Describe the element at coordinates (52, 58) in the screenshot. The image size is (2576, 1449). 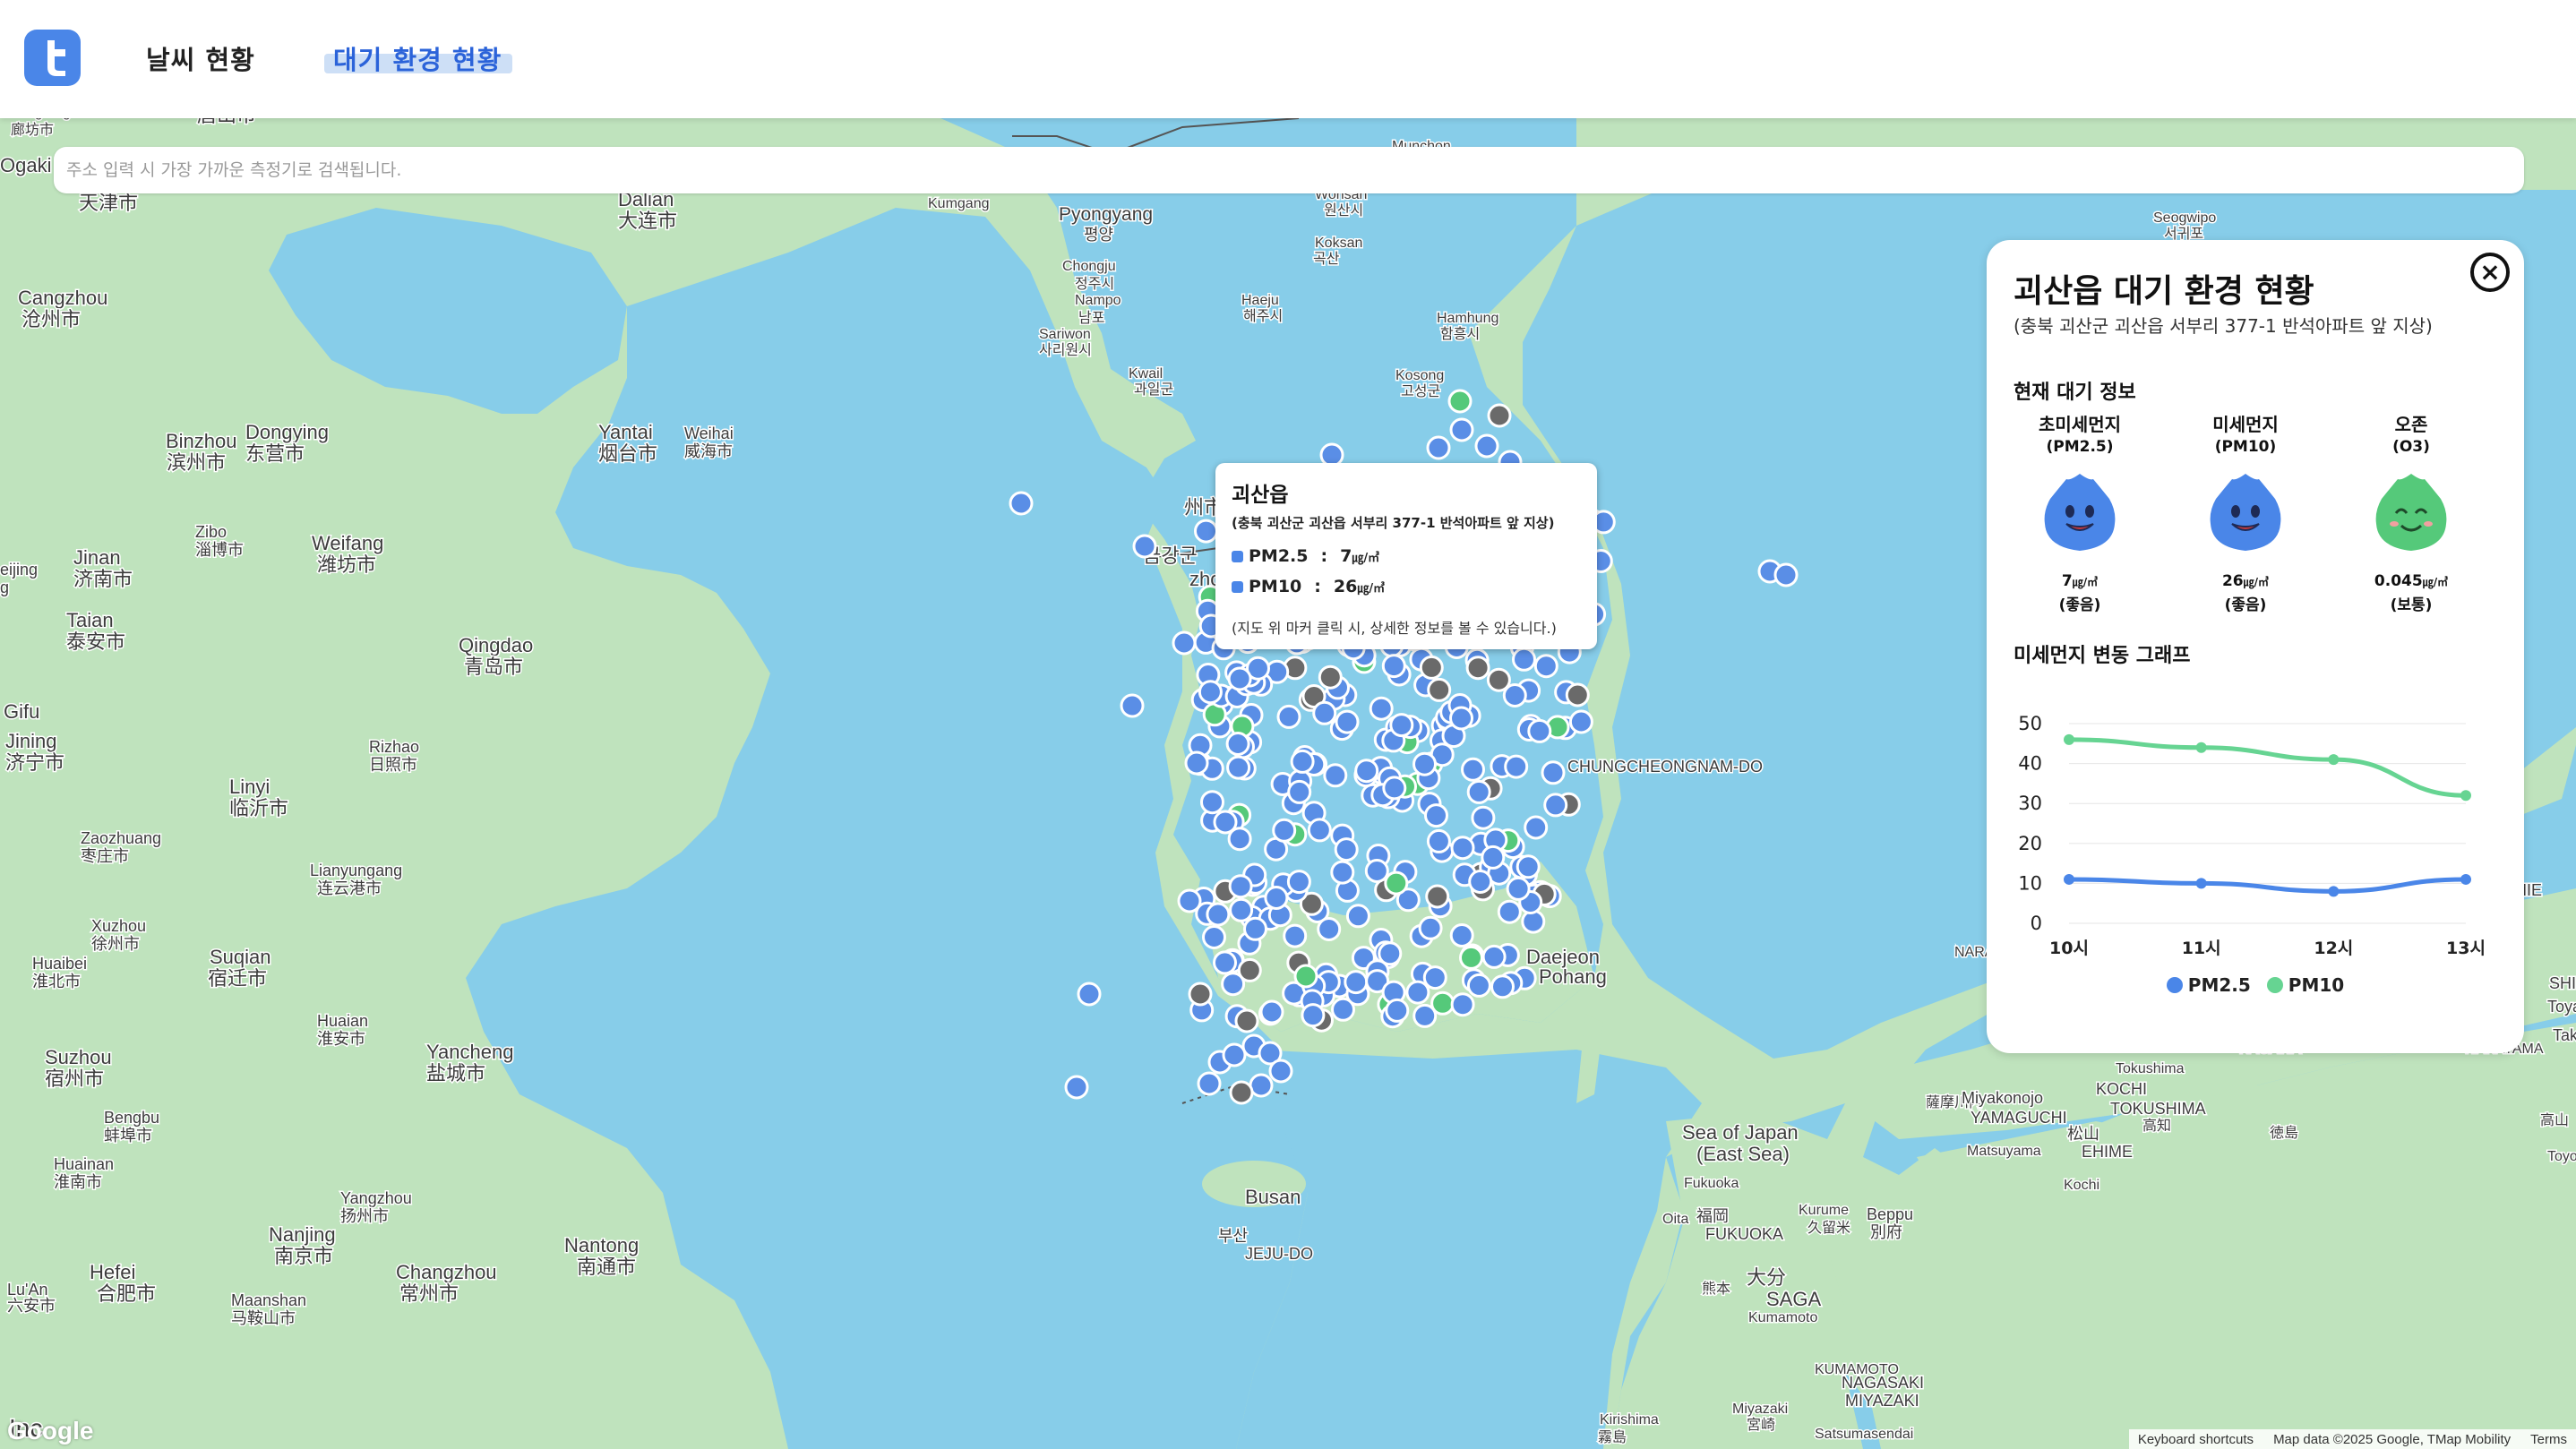
I see `app-logo-icon` at that location.